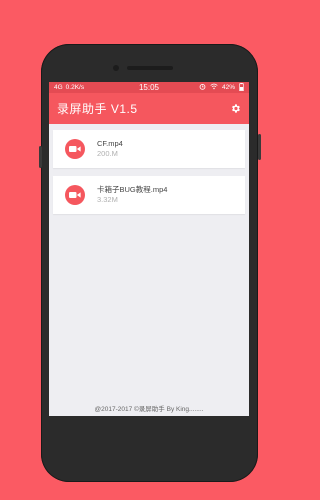 This screenshot has height=500, width=320. Describe the element at coordinates (107, 153) in the screenshot. I see `file-size: 200.M` at that location.